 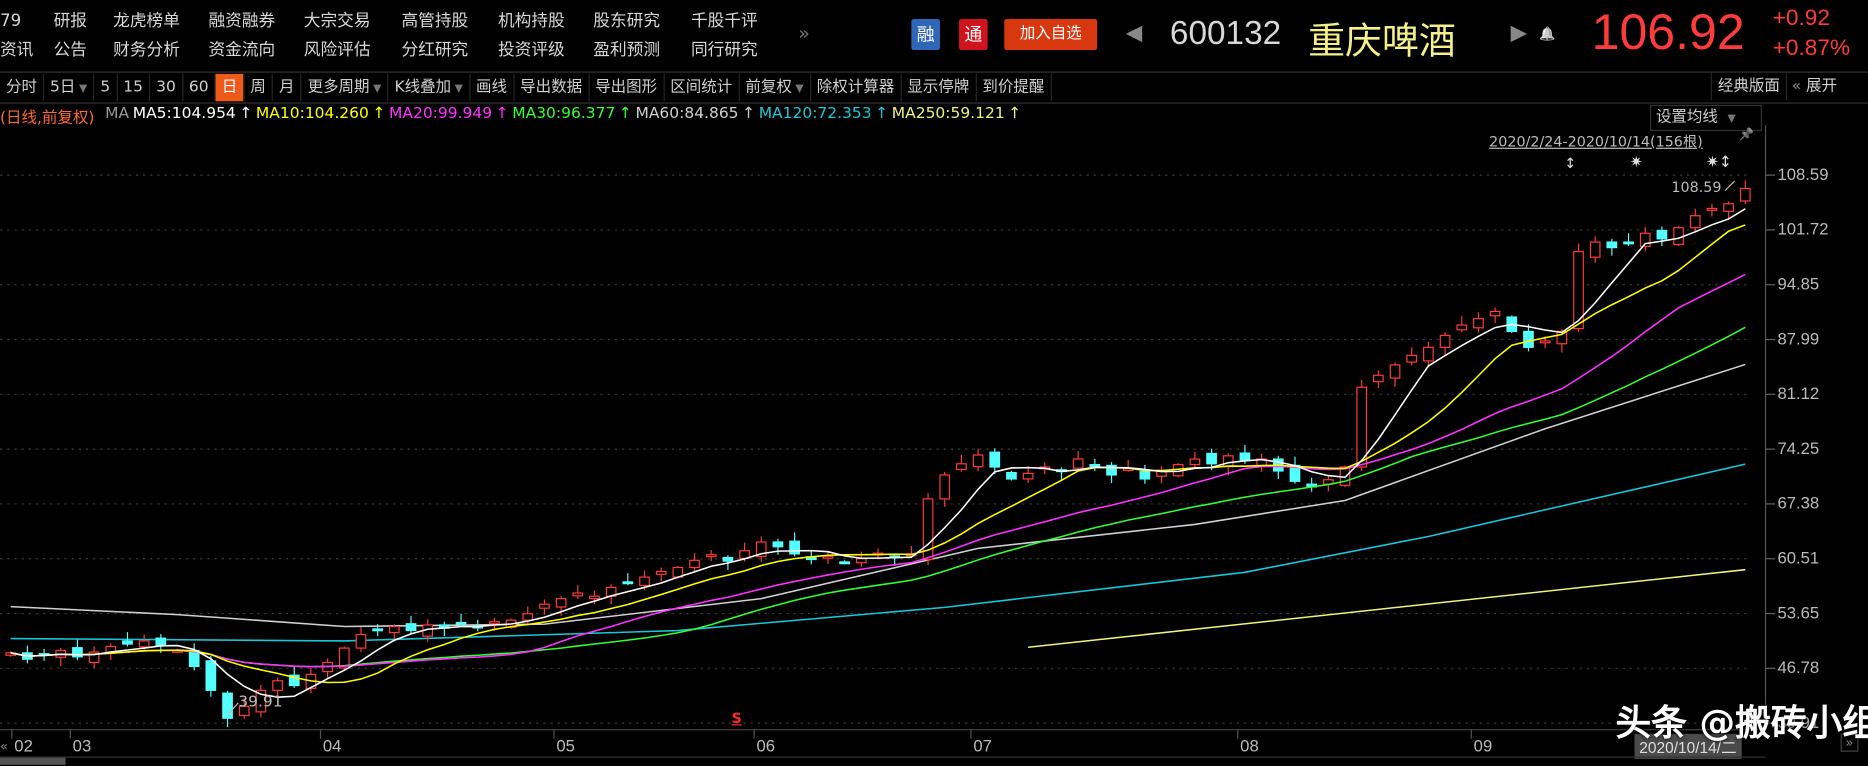 I want to click on horizontal-scrollbar, so click(x=883, y=761).